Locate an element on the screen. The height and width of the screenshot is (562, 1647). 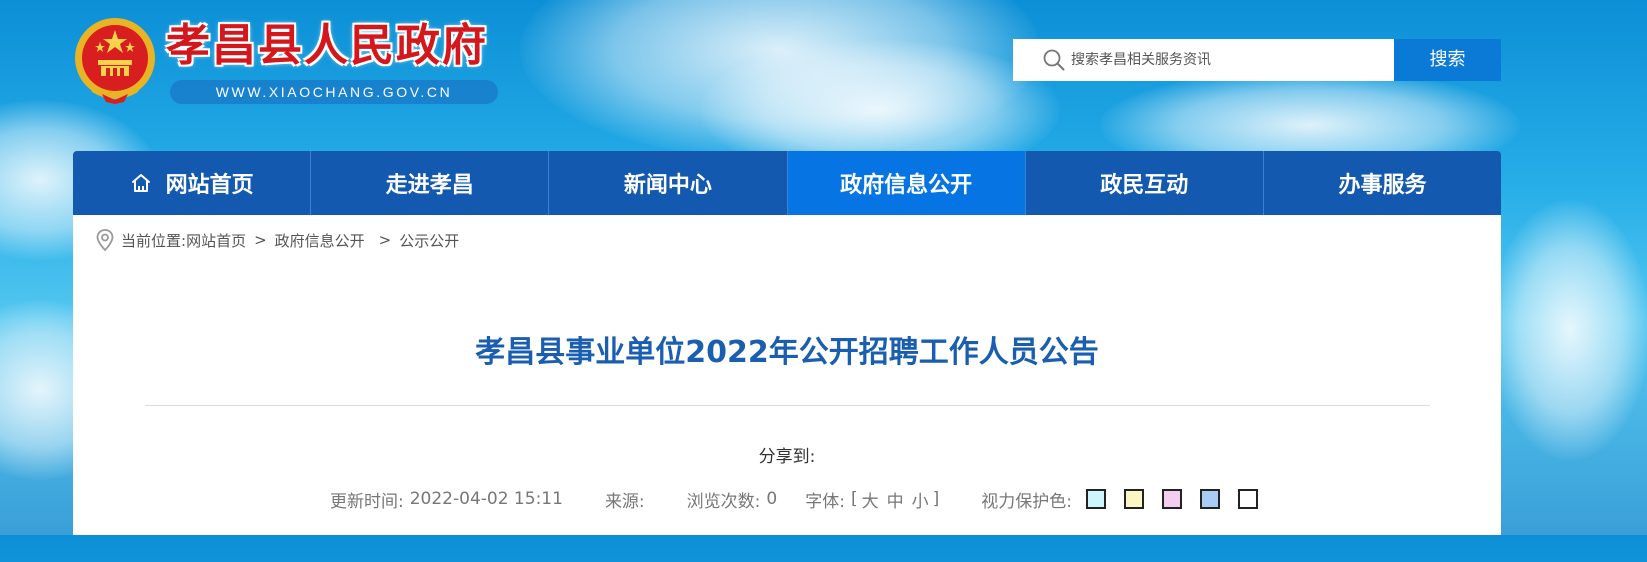
nav-item-label: 走进孝昌 is located at coordinates (429, 185).